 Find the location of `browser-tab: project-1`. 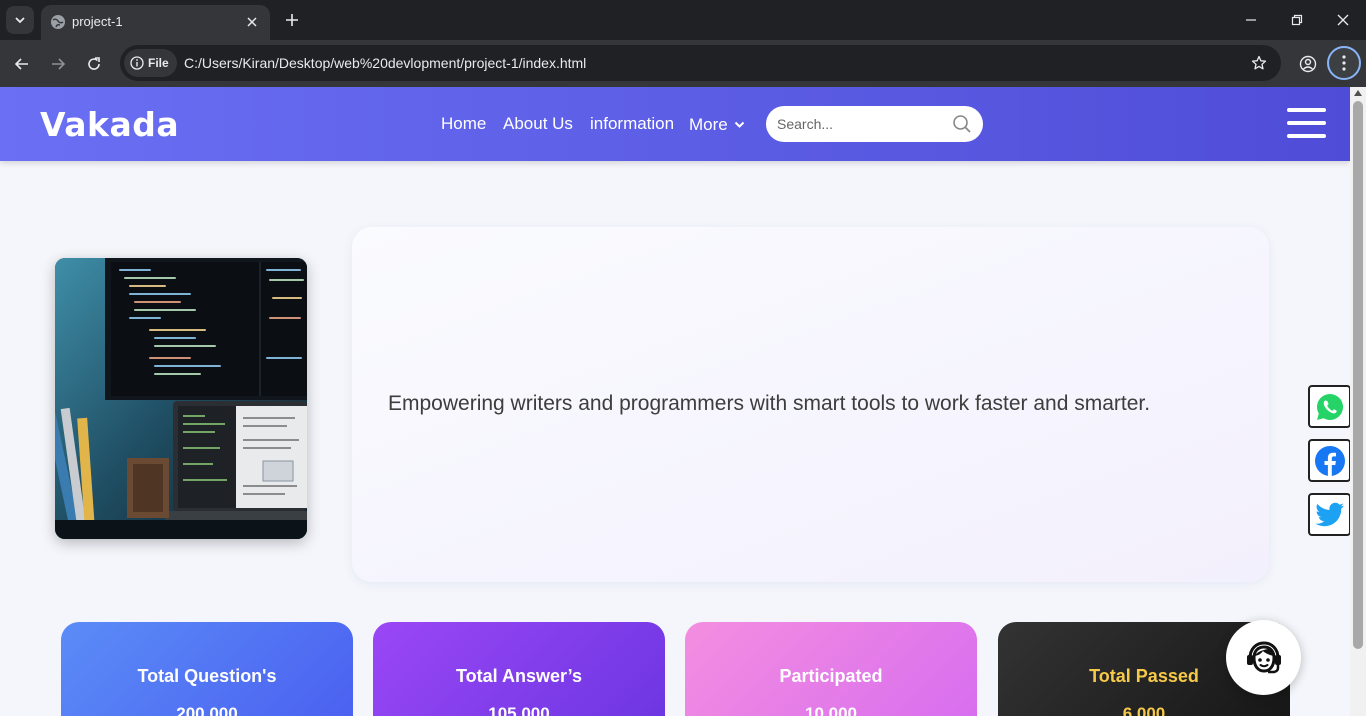

browser-tab: project-1 is located at coordinates (155, 22).